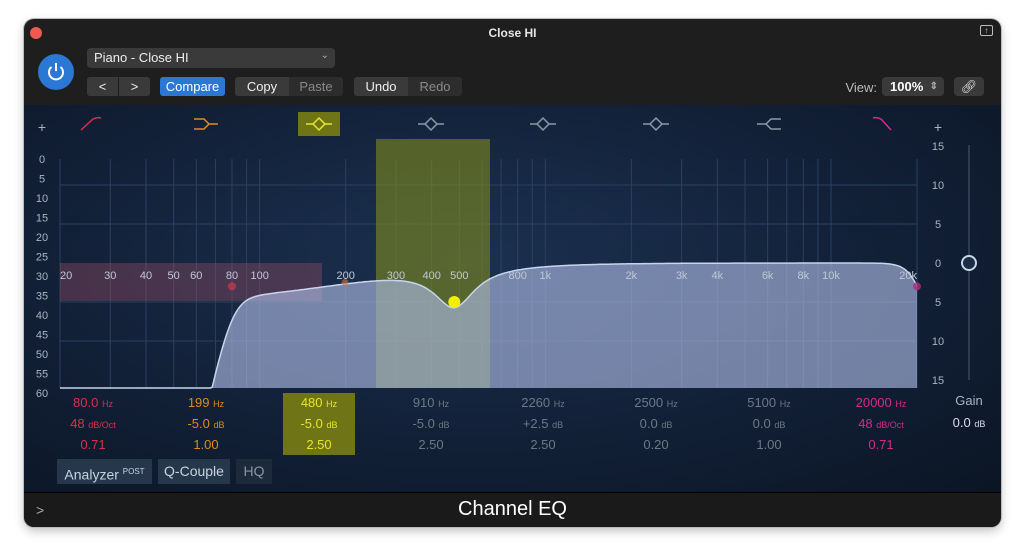 The width and height of the screenshot is (1024, 554). What do you see at coordinates (231, 286) in the screenshot?
I see `band-1-handle` at bounding box center [231, 286].